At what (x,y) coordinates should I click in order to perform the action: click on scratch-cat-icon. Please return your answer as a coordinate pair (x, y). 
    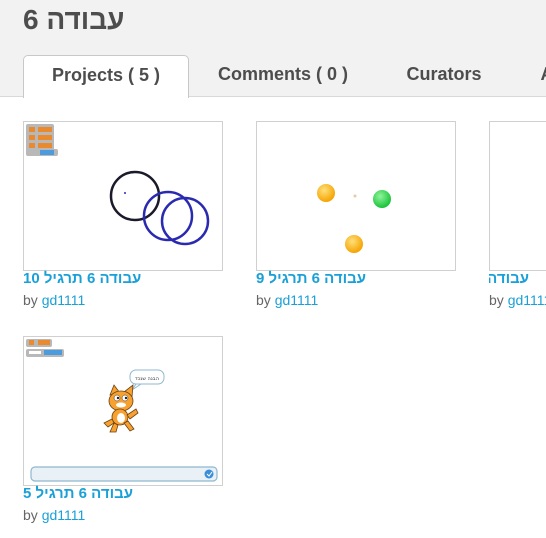
    Looking at the image, I should click on (121, 408).